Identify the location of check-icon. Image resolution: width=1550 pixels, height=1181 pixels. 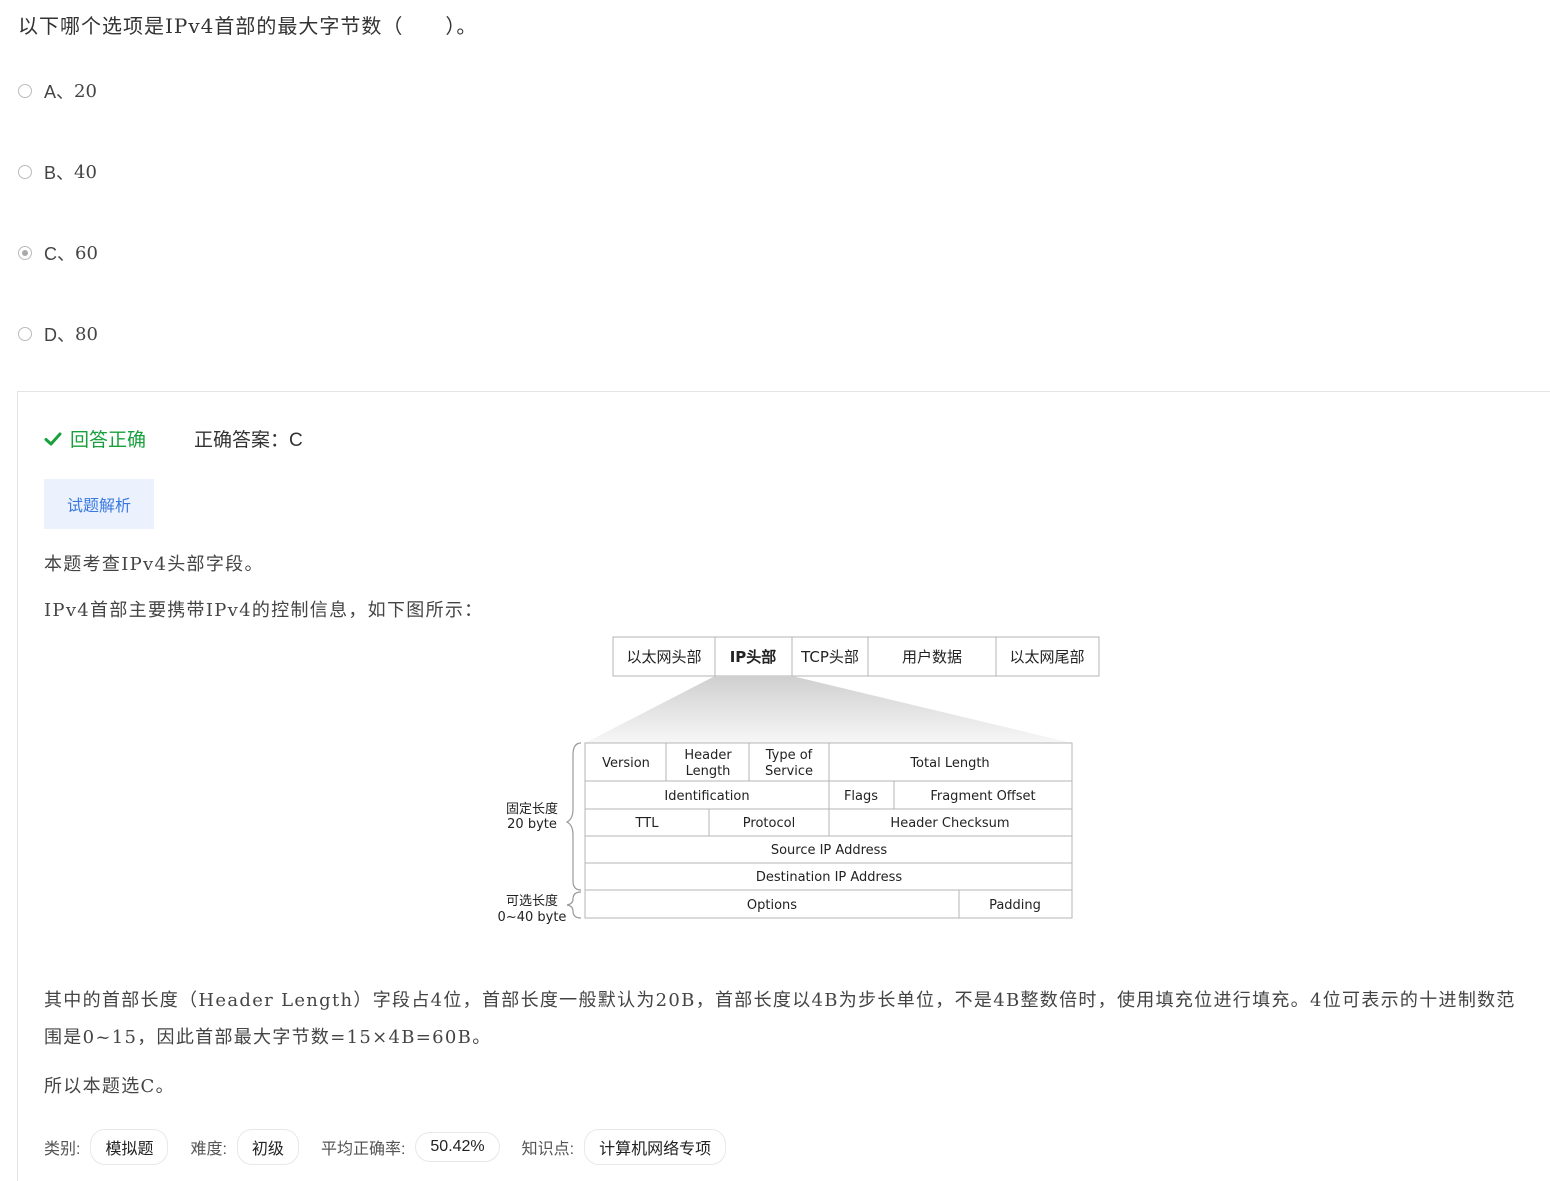
(53, 438).